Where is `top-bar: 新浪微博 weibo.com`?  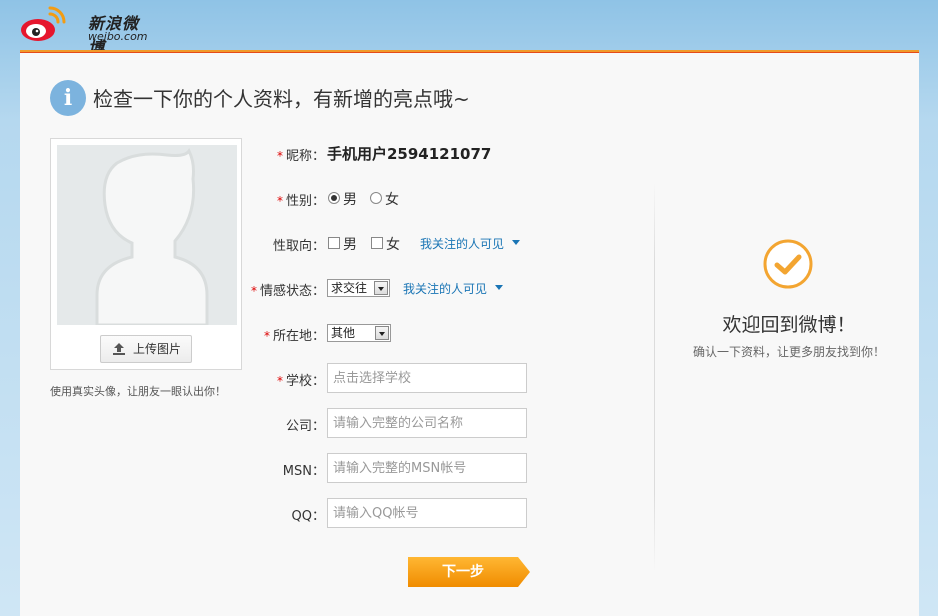 top-bar: 新浪微博 weibo.com is located at coordinates (469, 28).